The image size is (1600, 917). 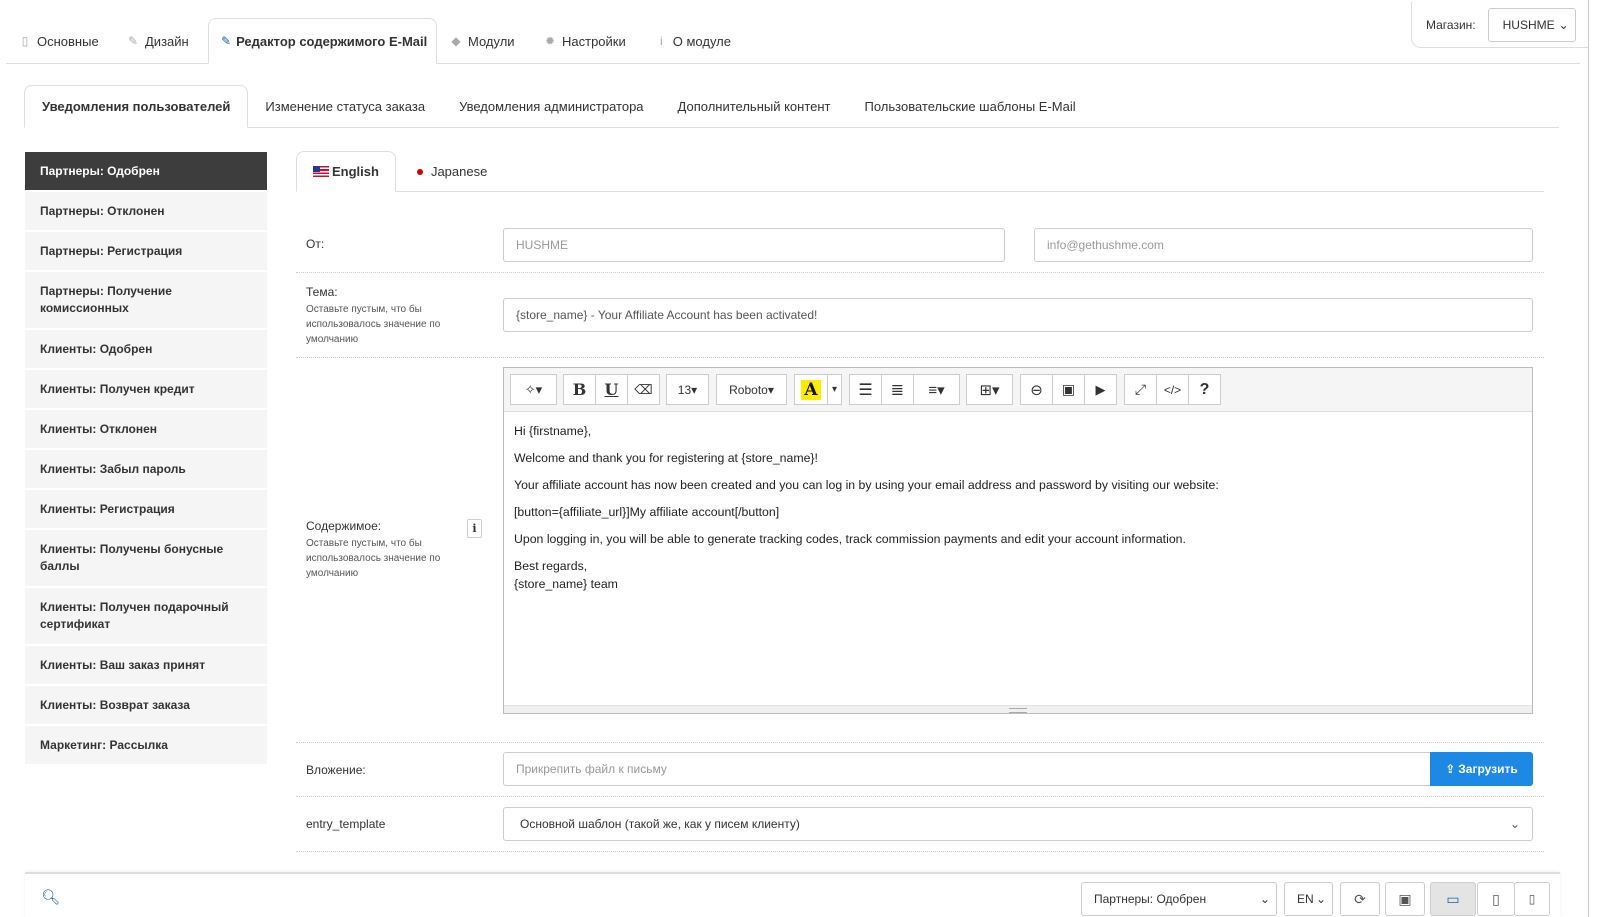 I want to click on attachment-input: Прикрепить файл к письму, so click(x=967, y=769).